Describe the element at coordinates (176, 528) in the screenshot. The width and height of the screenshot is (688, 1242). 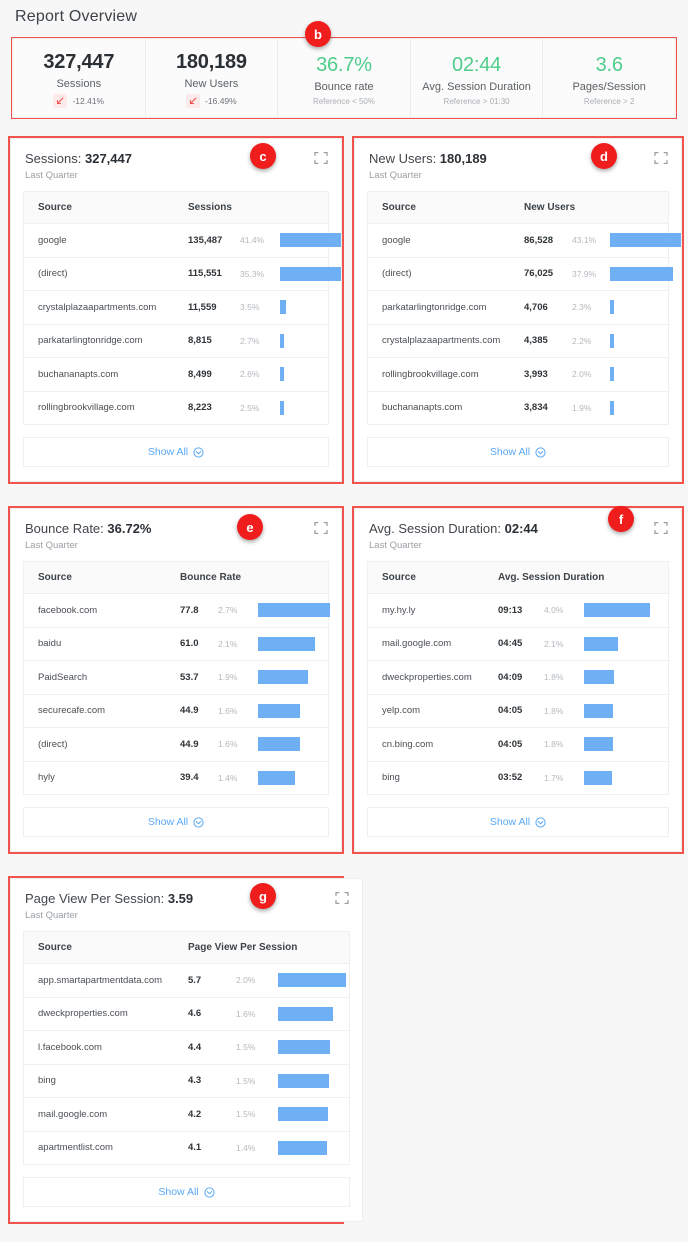
I see `card-title: Bounce Rate: 36.72%` at that location.